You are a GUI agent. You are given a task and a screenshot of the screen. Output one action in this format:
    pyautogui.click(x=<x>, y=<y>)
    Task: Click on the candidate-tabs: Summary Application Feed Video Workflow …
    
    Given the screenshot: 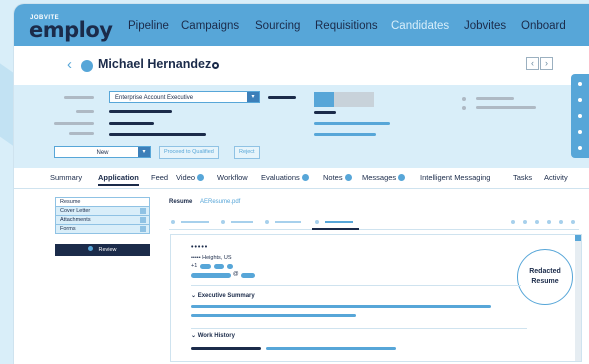 What is the action you would take?
    pyautogui.click(x=301, y=178)
    